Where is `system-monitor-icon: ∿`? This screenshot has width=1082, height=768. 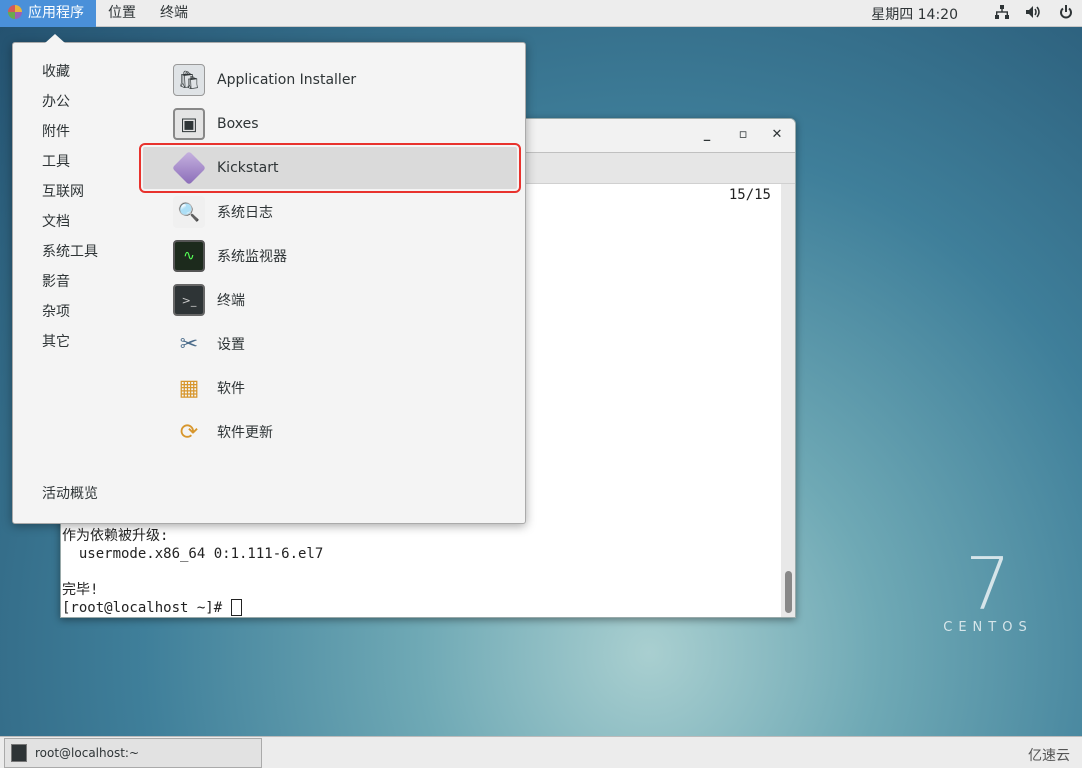
system-monitor-icon: ∿ is located at coordinates (189, 256).